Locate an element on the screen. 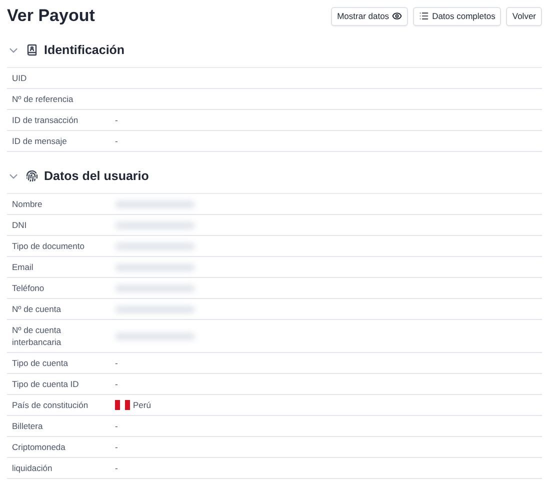 This screenshot has height=485, width=552. field-label: ID de transacción is located at coordinates (46, 120).